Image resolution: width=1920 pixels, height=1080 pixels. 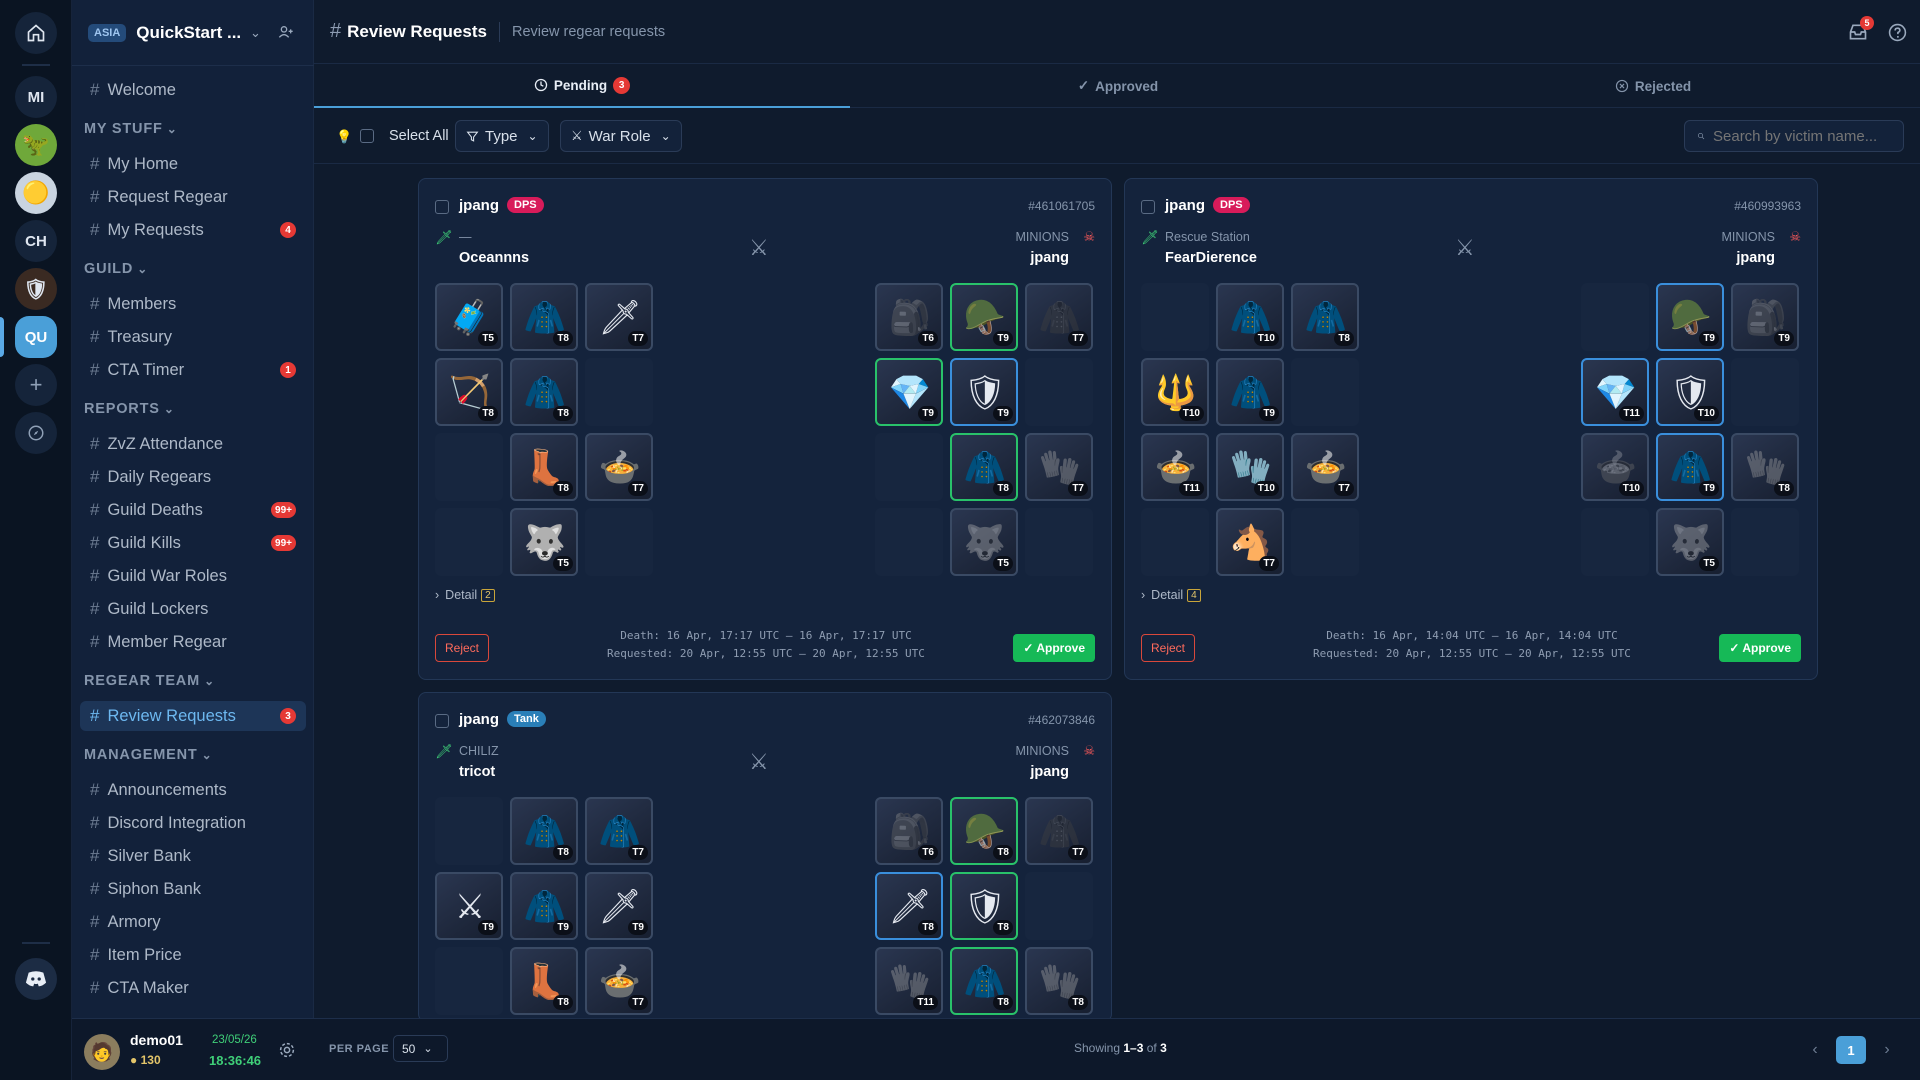 I want to click on killer-gear-slot: 🐺 T5, so click(x=544, y=542).